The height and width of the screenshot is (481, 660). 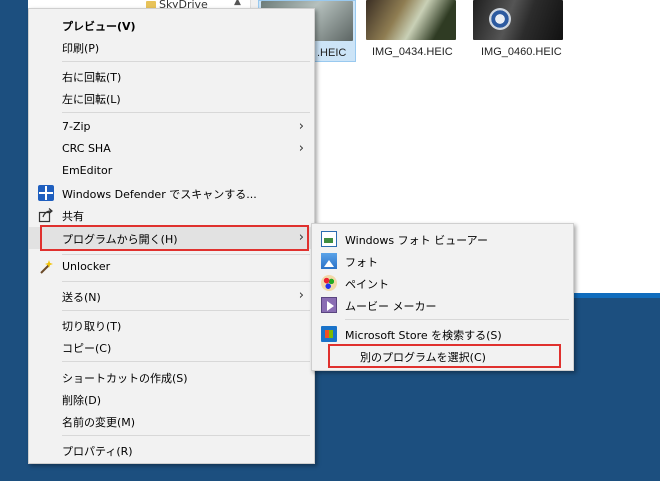 I want to click on menu-item-print: 印刷(P), so click(x=171, y=47).